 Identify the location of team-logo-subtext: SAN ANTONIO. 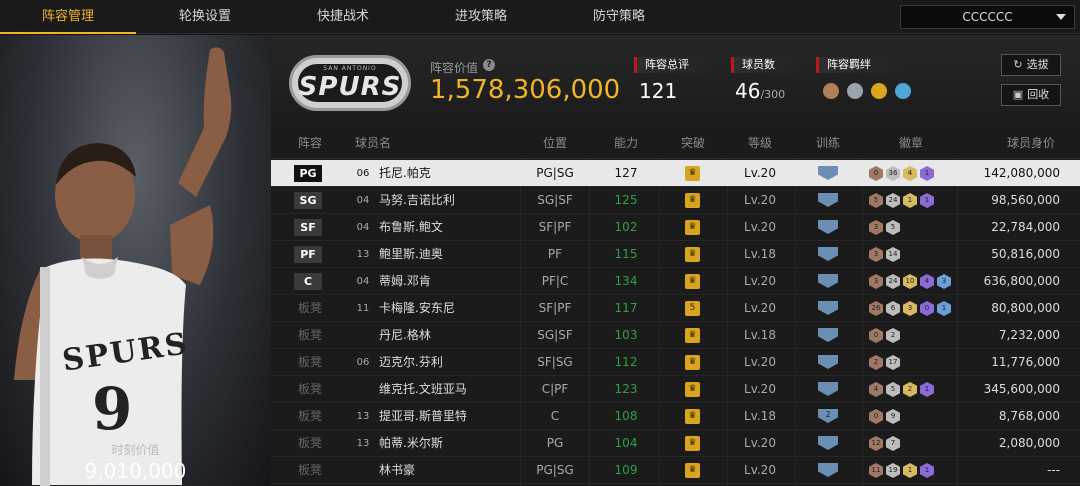
(350, 68).